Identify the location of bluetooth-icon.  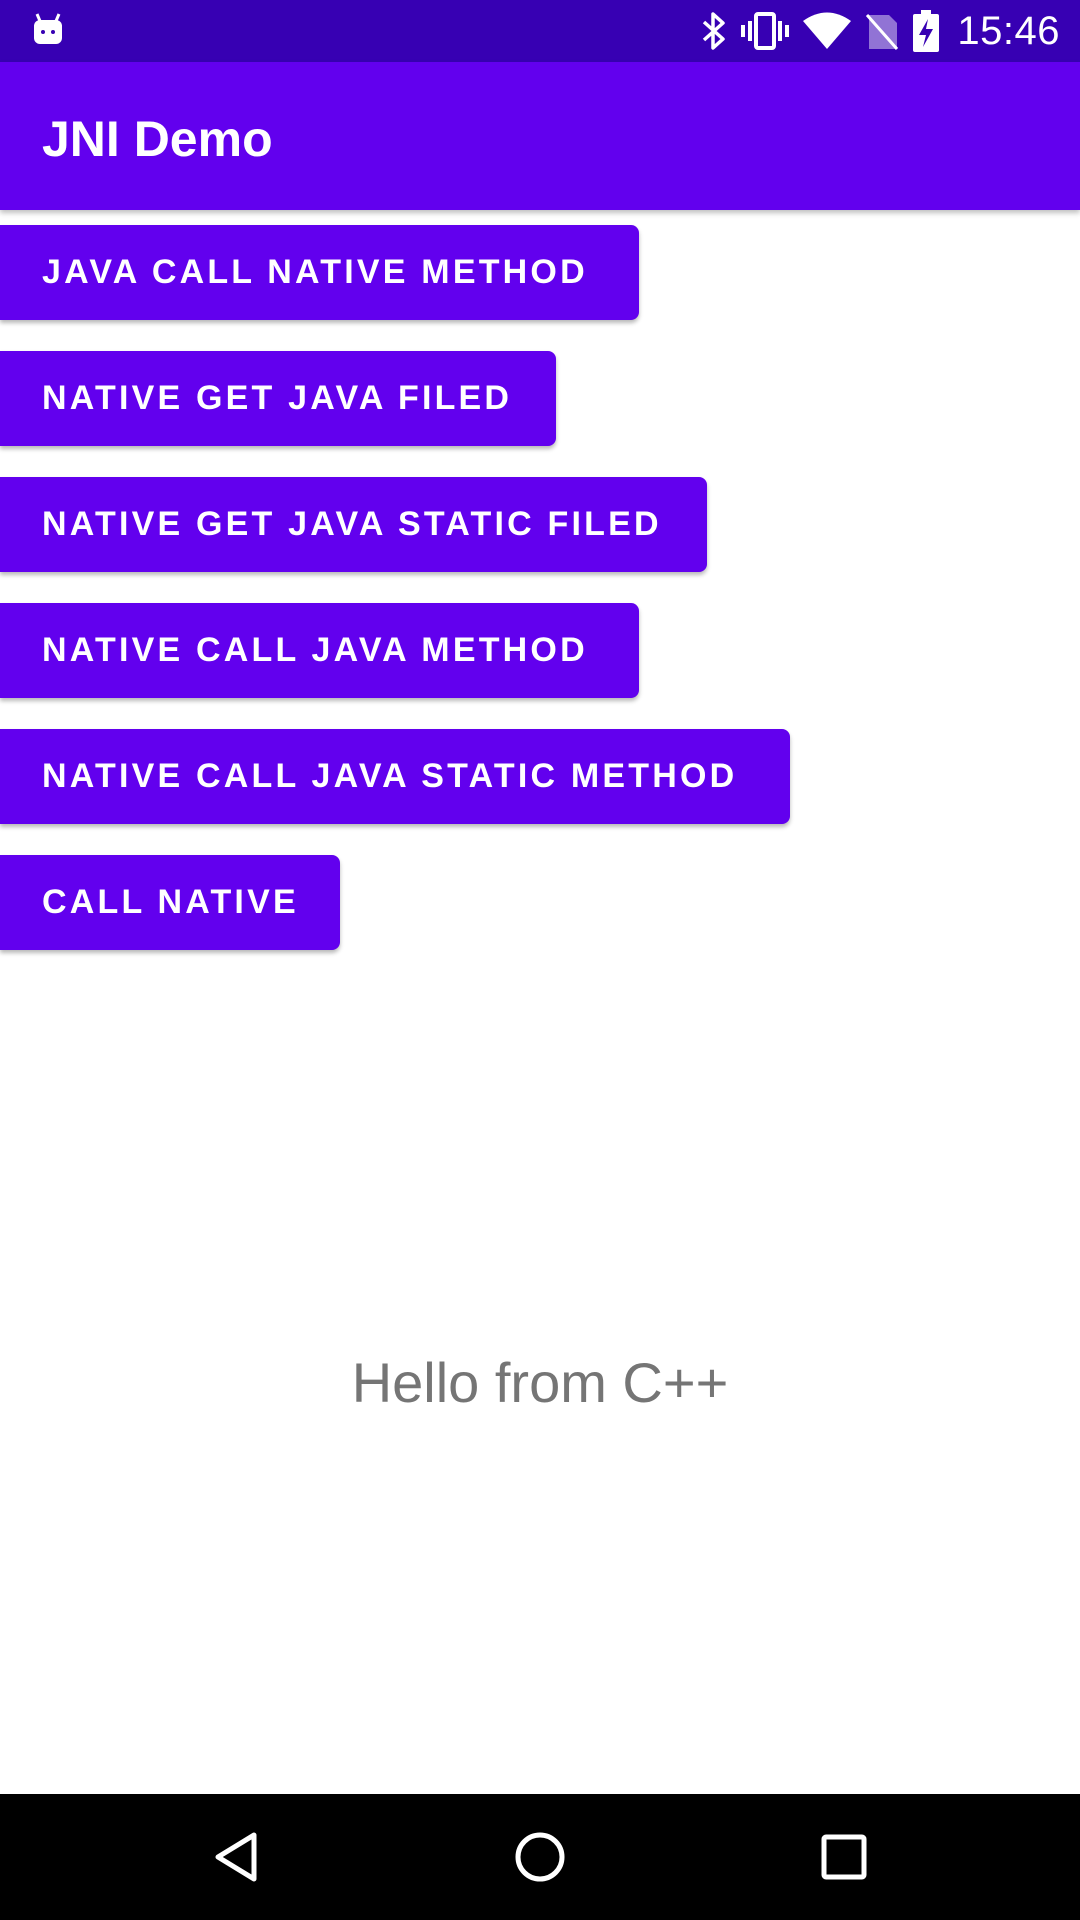
(714, 31).